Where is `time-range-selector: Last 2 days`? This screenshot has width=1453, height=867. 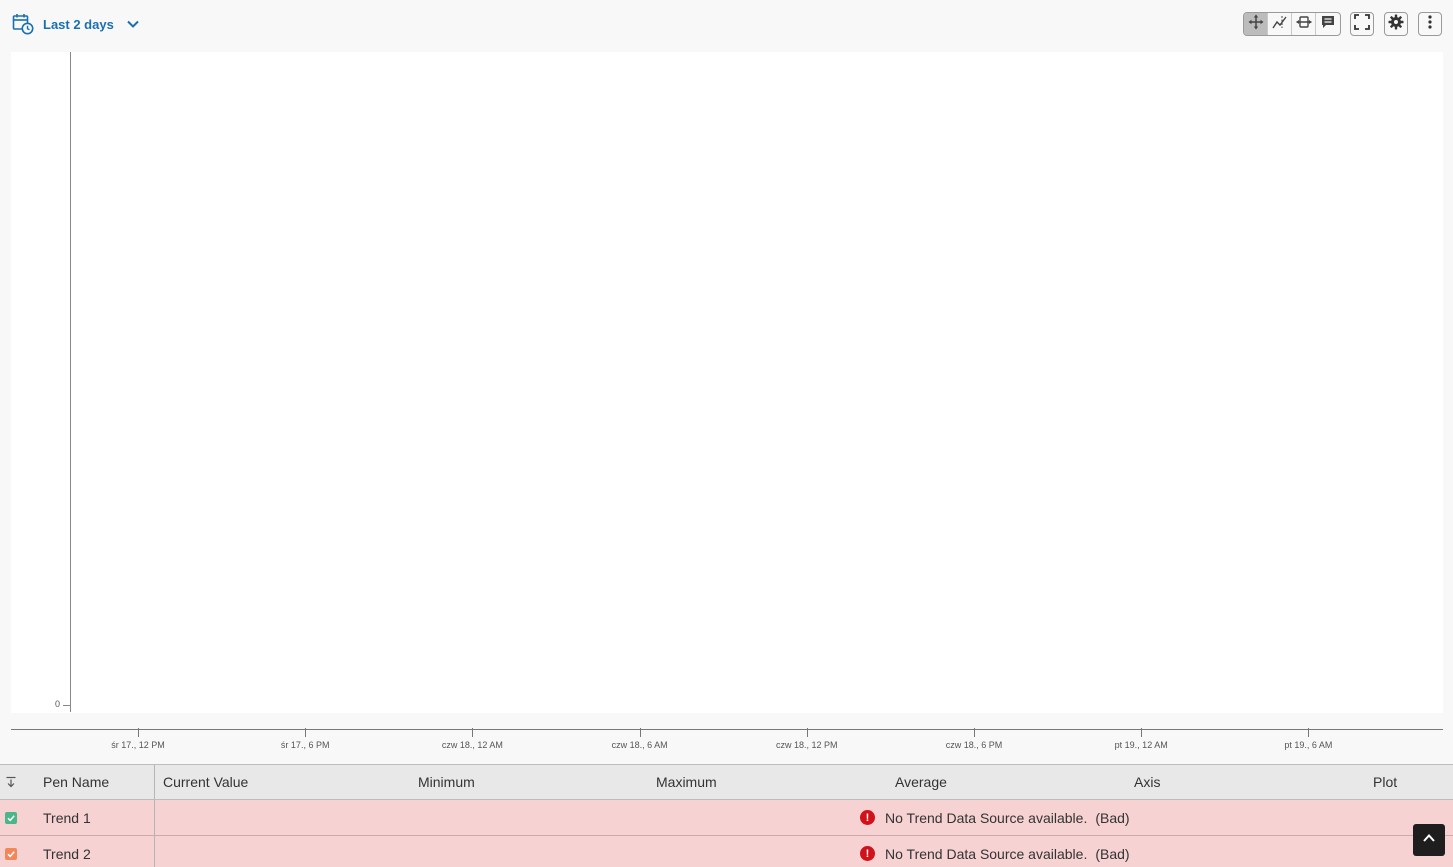 time-range-selector: Last 2 days is located at coordinates (76, 24).